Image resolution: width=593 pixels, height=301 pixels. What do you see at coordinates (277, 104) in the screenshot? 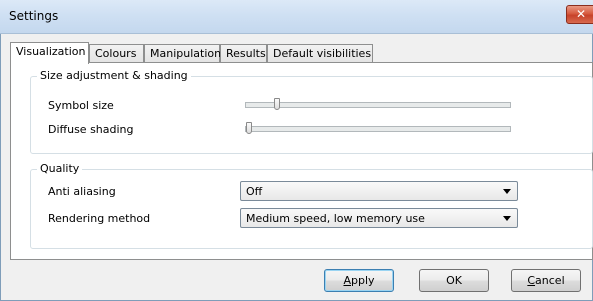
I see `symbol-size-slider-thumb` at bounding box center [277, 104].